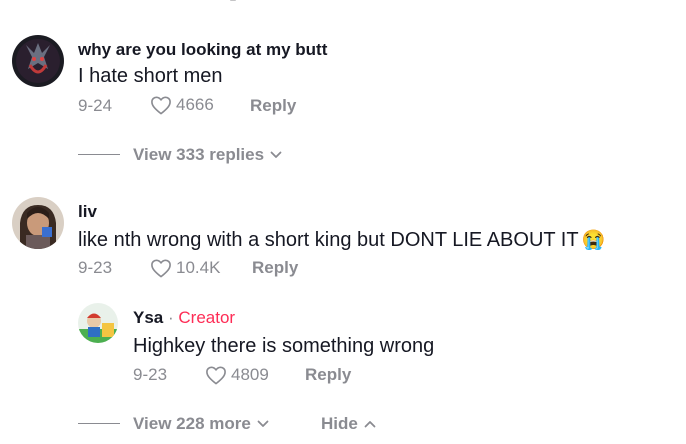 The width and height of the screenshot is (686, 444). Describe the element at coordinates (95, 267) in the screenshot. I see `comment-date: 9-23` at that location.